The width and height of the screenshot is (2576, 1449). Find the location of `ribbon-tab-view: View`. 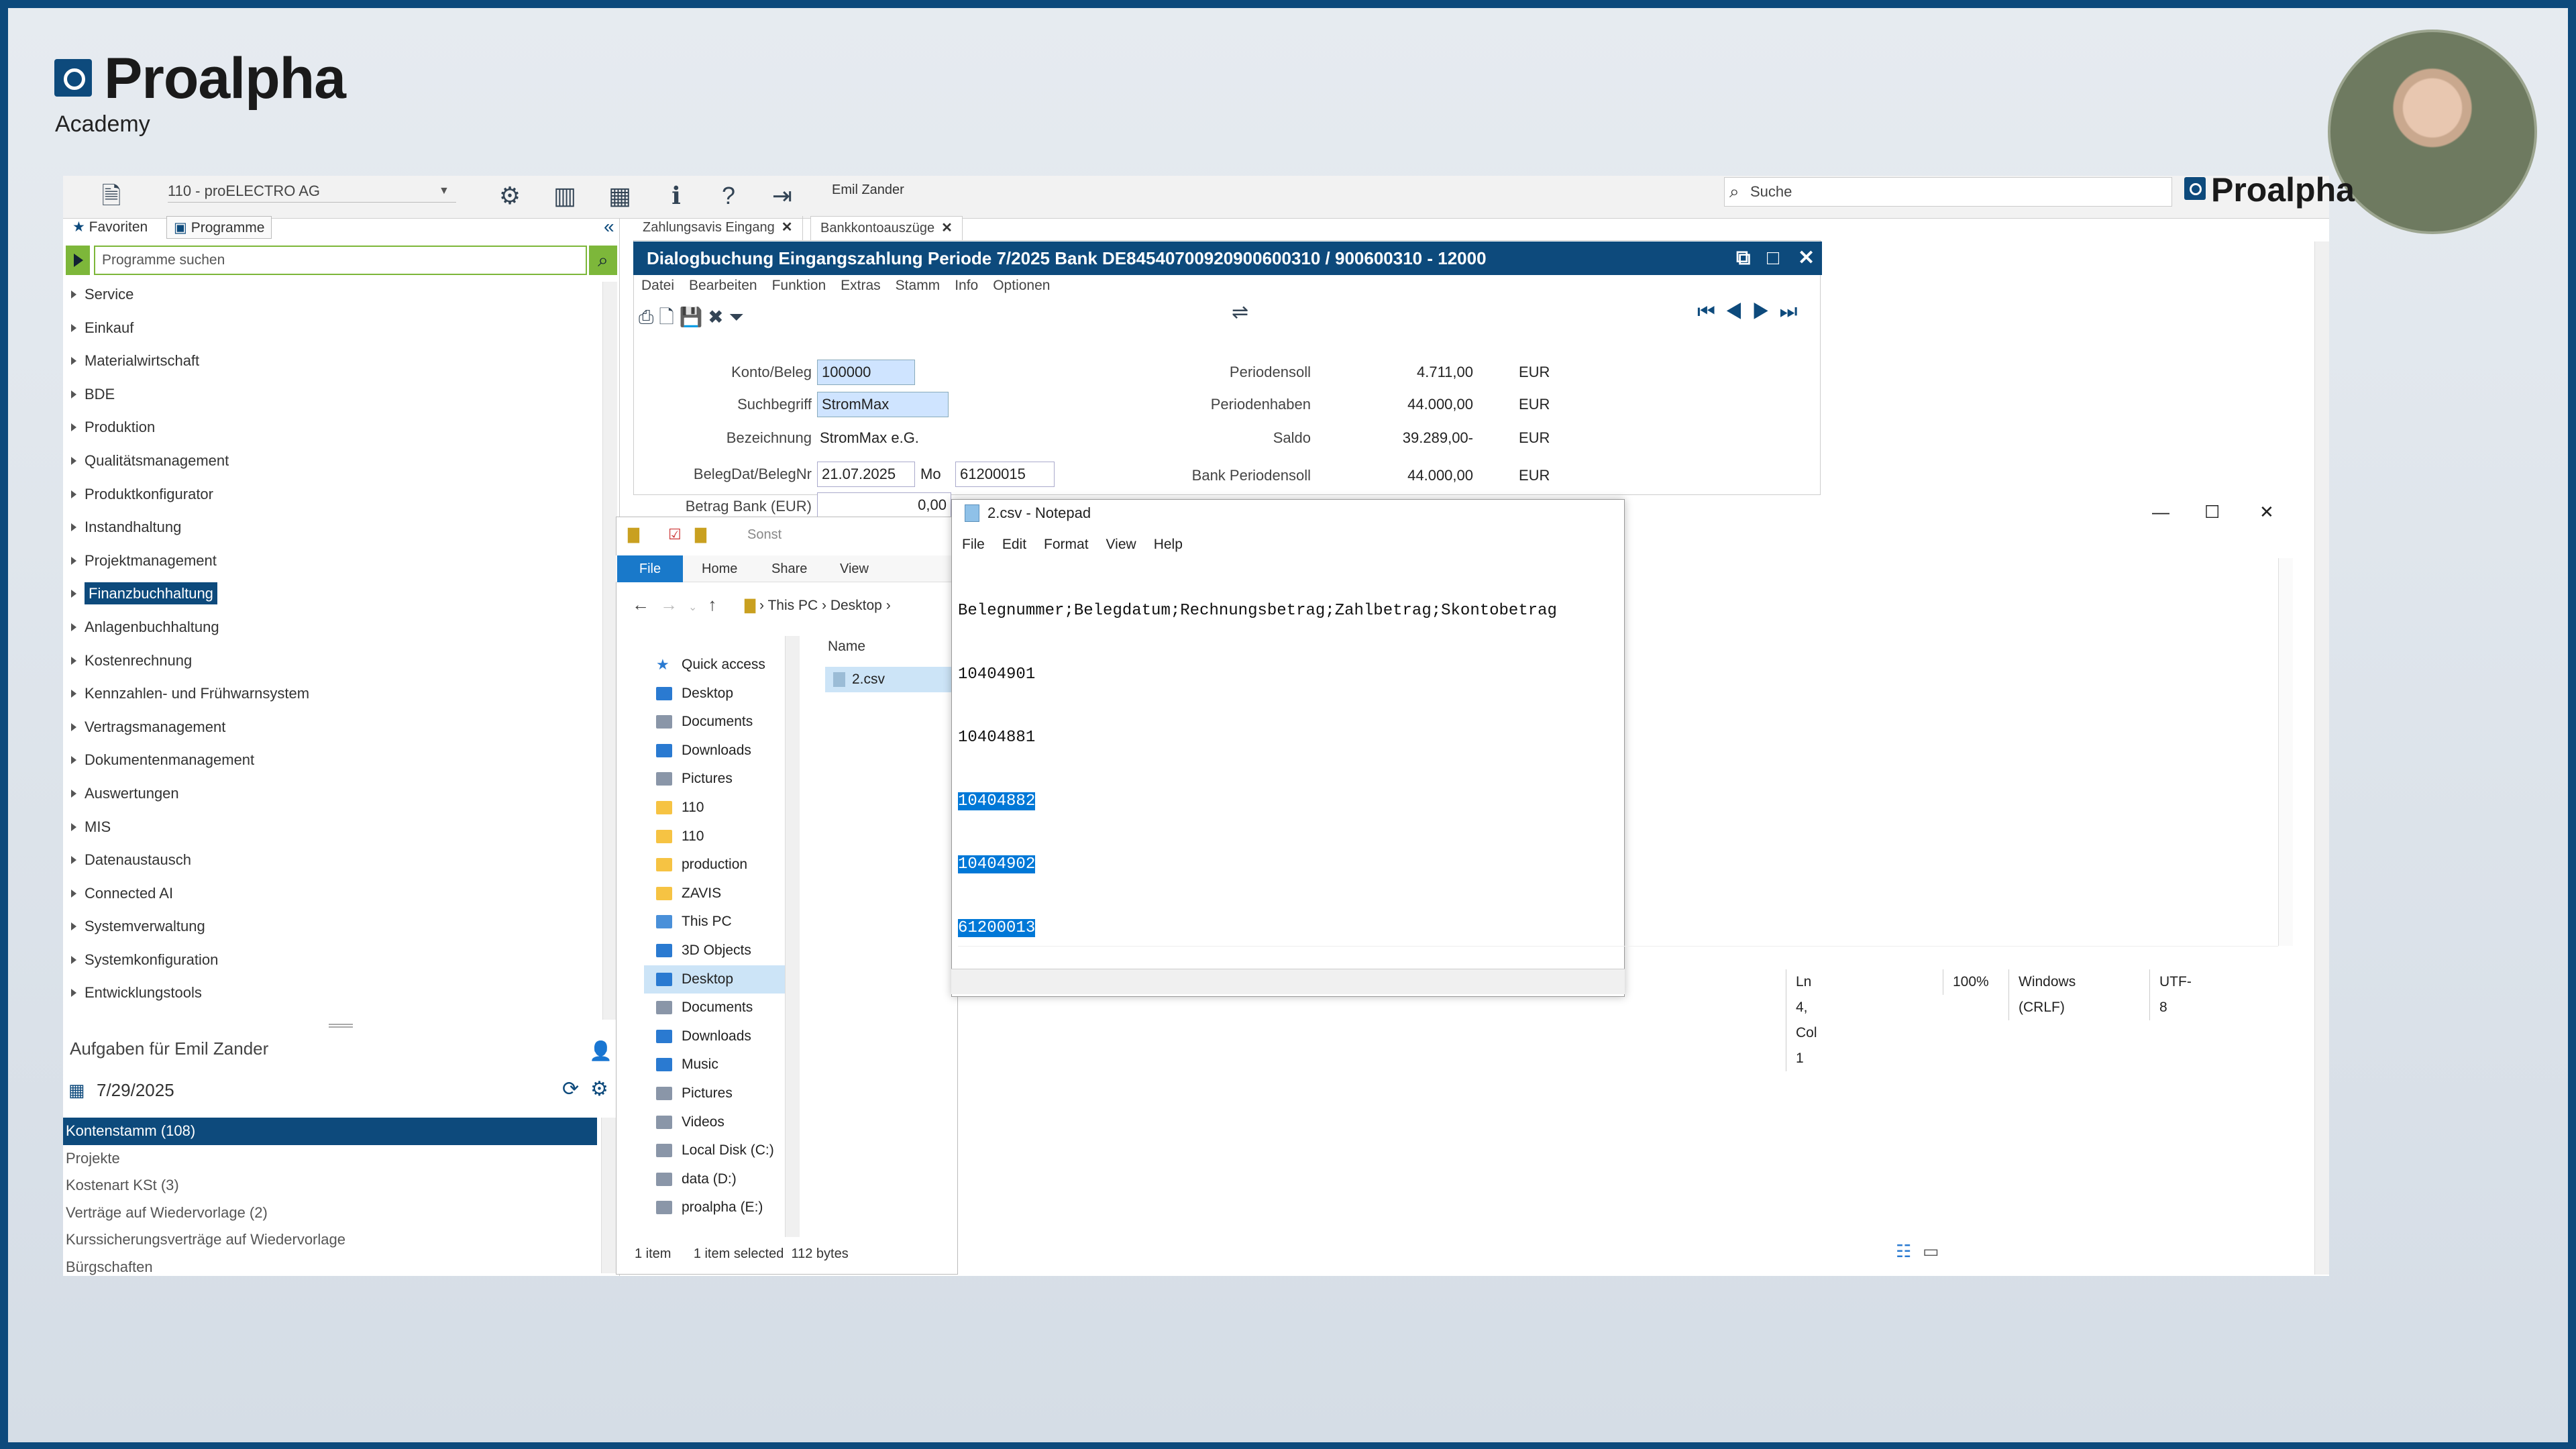

ribbon-tab-view: View is located at coordinates (854, 568).